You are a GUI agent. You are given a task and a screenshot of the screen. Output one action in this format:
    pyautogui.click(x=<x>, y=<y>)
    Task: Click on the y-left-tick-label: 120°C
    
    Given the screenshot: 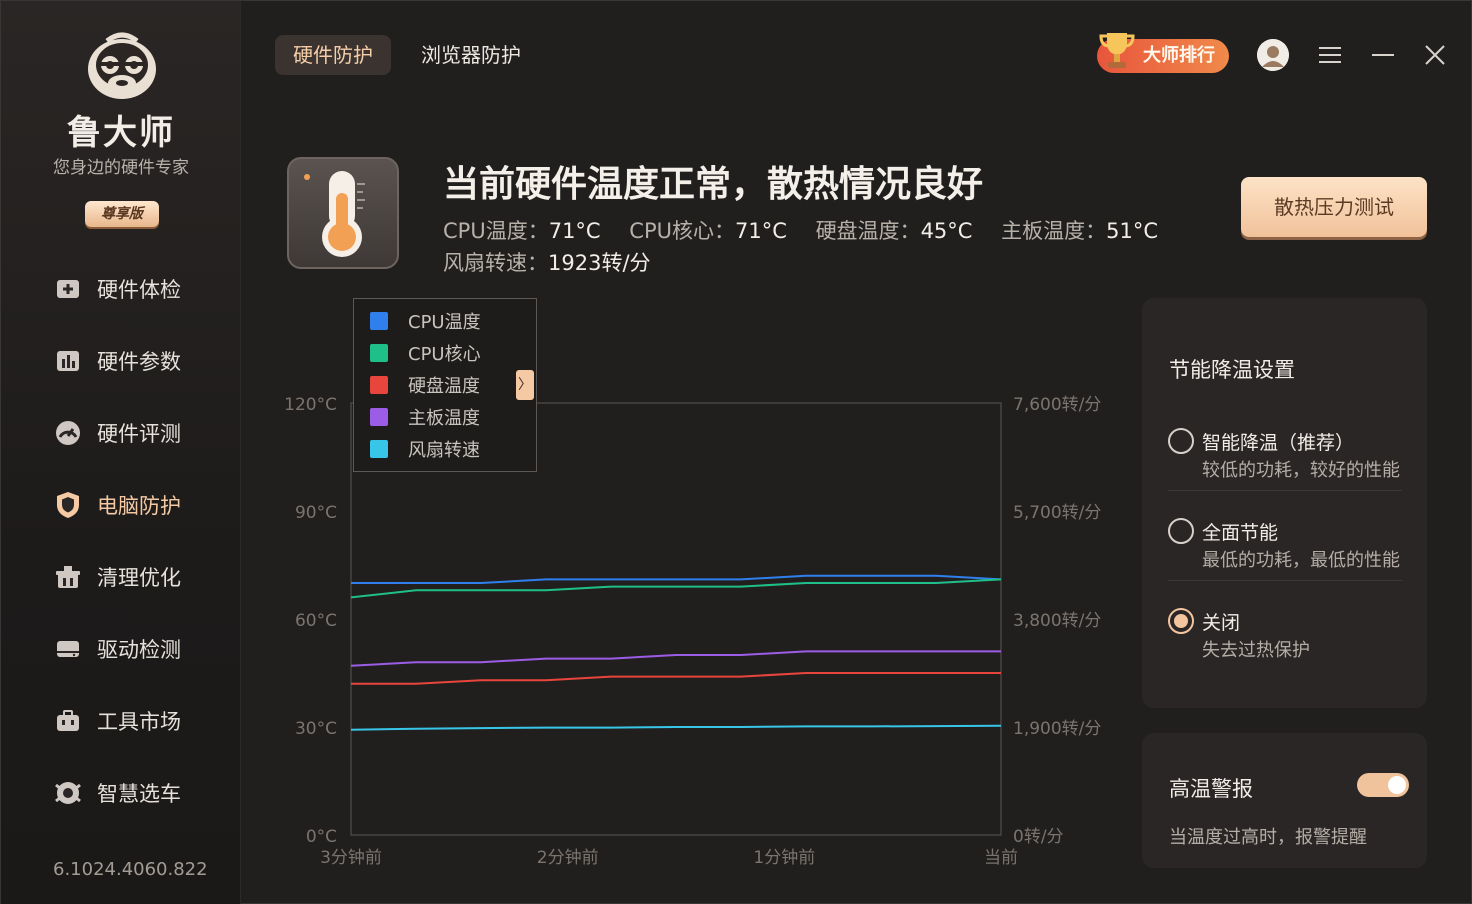 What is the action you would take?
    pyautogui.click(x=310, y=405)
    